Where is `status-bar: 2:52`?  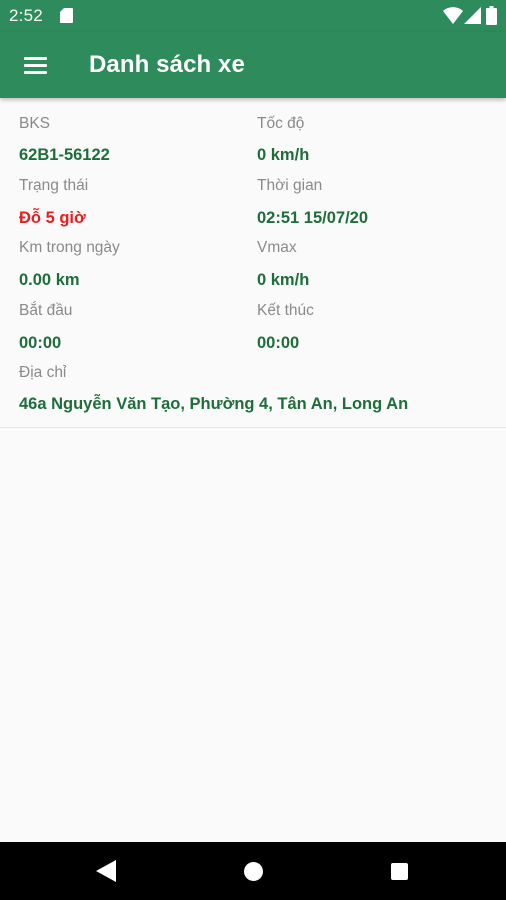
status-bar: 2:52 is located at coordinates (253, 16).